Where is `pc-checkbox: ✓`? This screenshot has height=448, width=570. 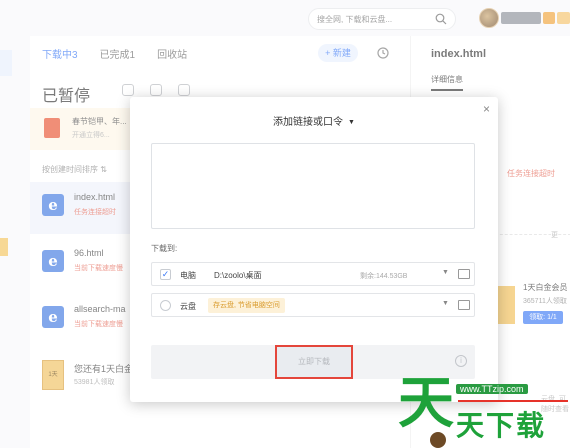 pc-checkbox: ✓ is located at coordinates (165, 274).